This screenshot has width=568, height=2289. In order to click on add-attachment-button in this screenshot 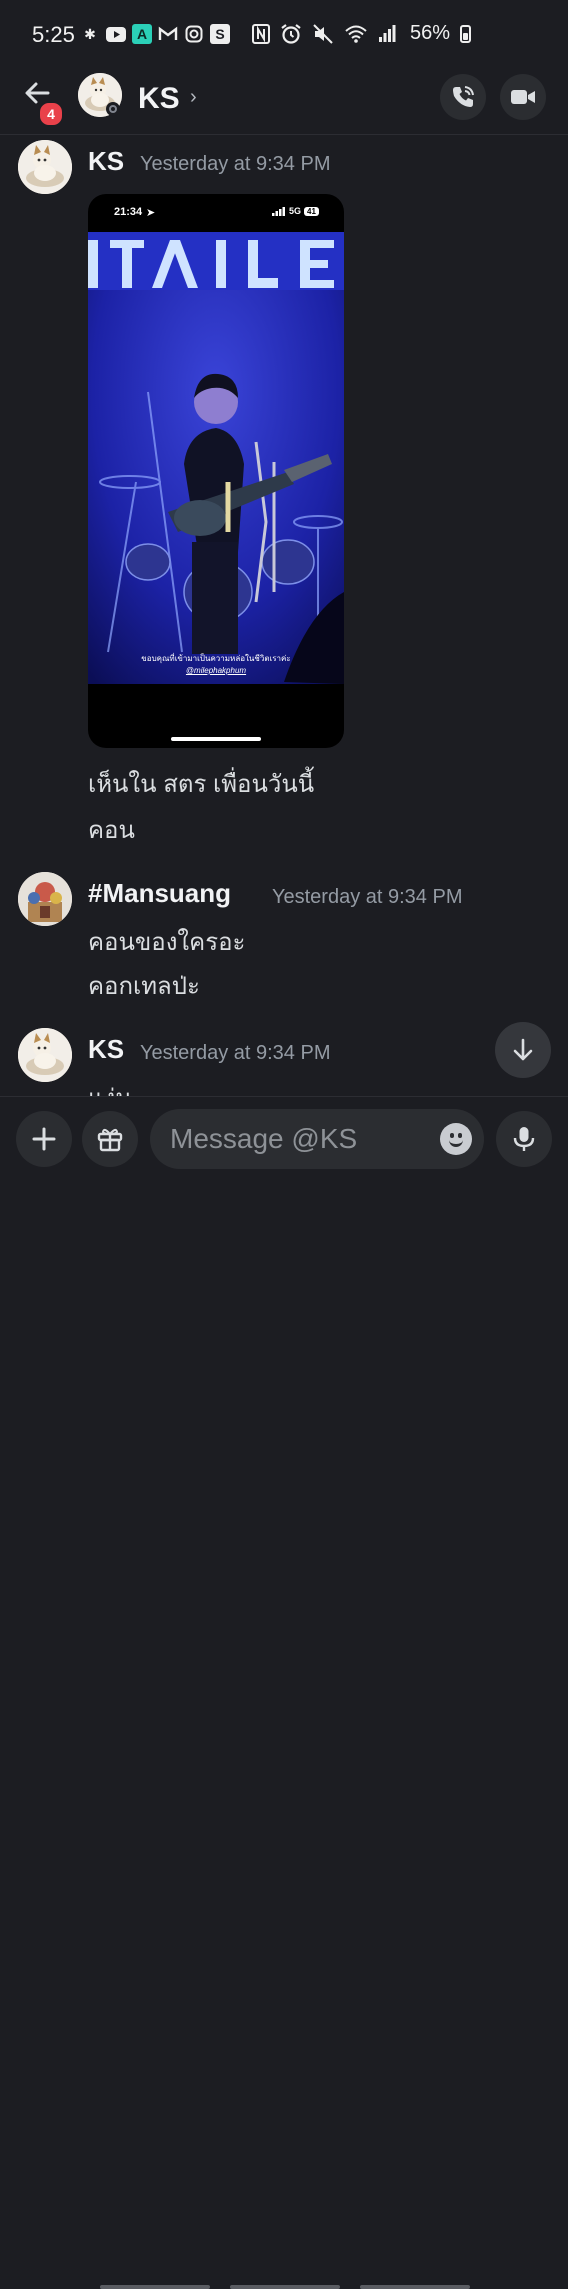, I will do `click(44, 1139)`.